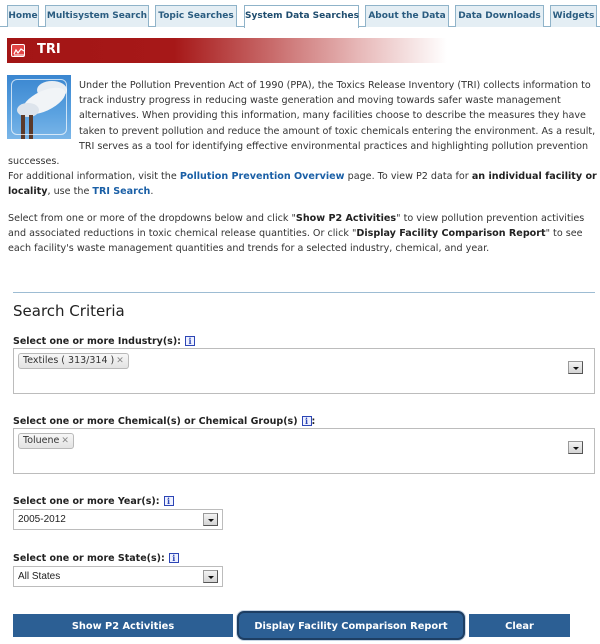  Describe the element at coordinates (89, 558) in the screenshot. I see `state-label-text: Select one or more State(s):` at that location.